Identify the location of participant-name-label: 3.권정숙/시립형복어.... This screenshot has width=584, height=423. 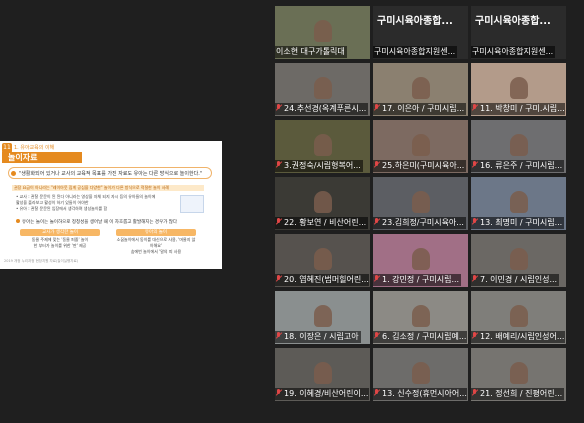
(319, 166).